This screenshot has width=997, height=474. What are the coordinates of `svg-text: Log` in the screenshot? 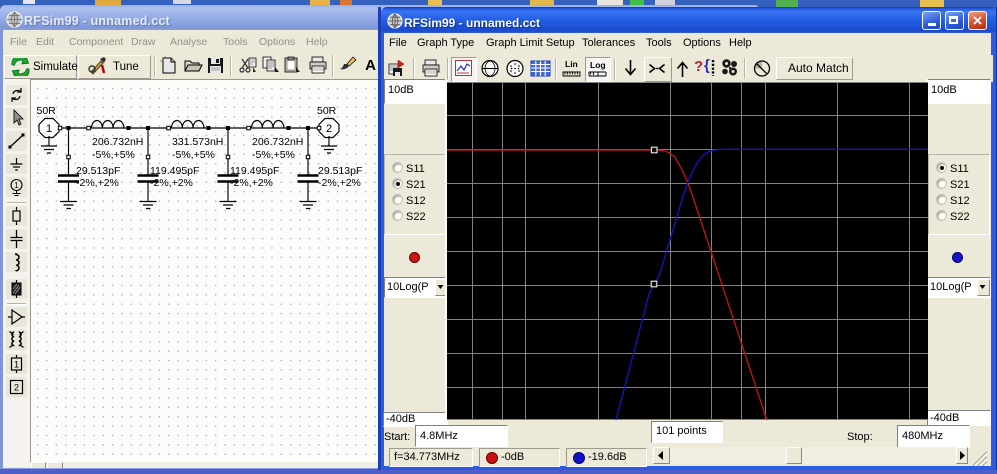 It's located at (598, 65).